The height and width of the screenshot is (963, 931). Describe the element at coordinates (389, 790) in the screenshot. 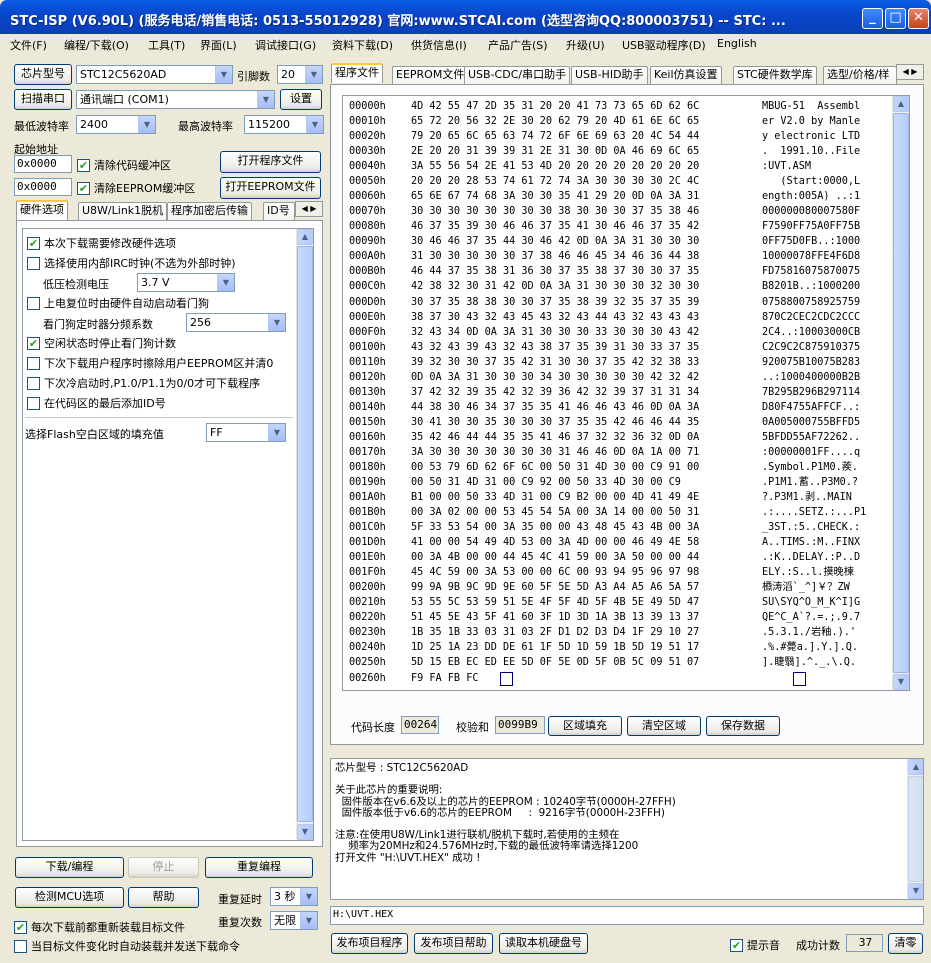

I see `message-line: 关于此芯片的重要说明:` at that location.